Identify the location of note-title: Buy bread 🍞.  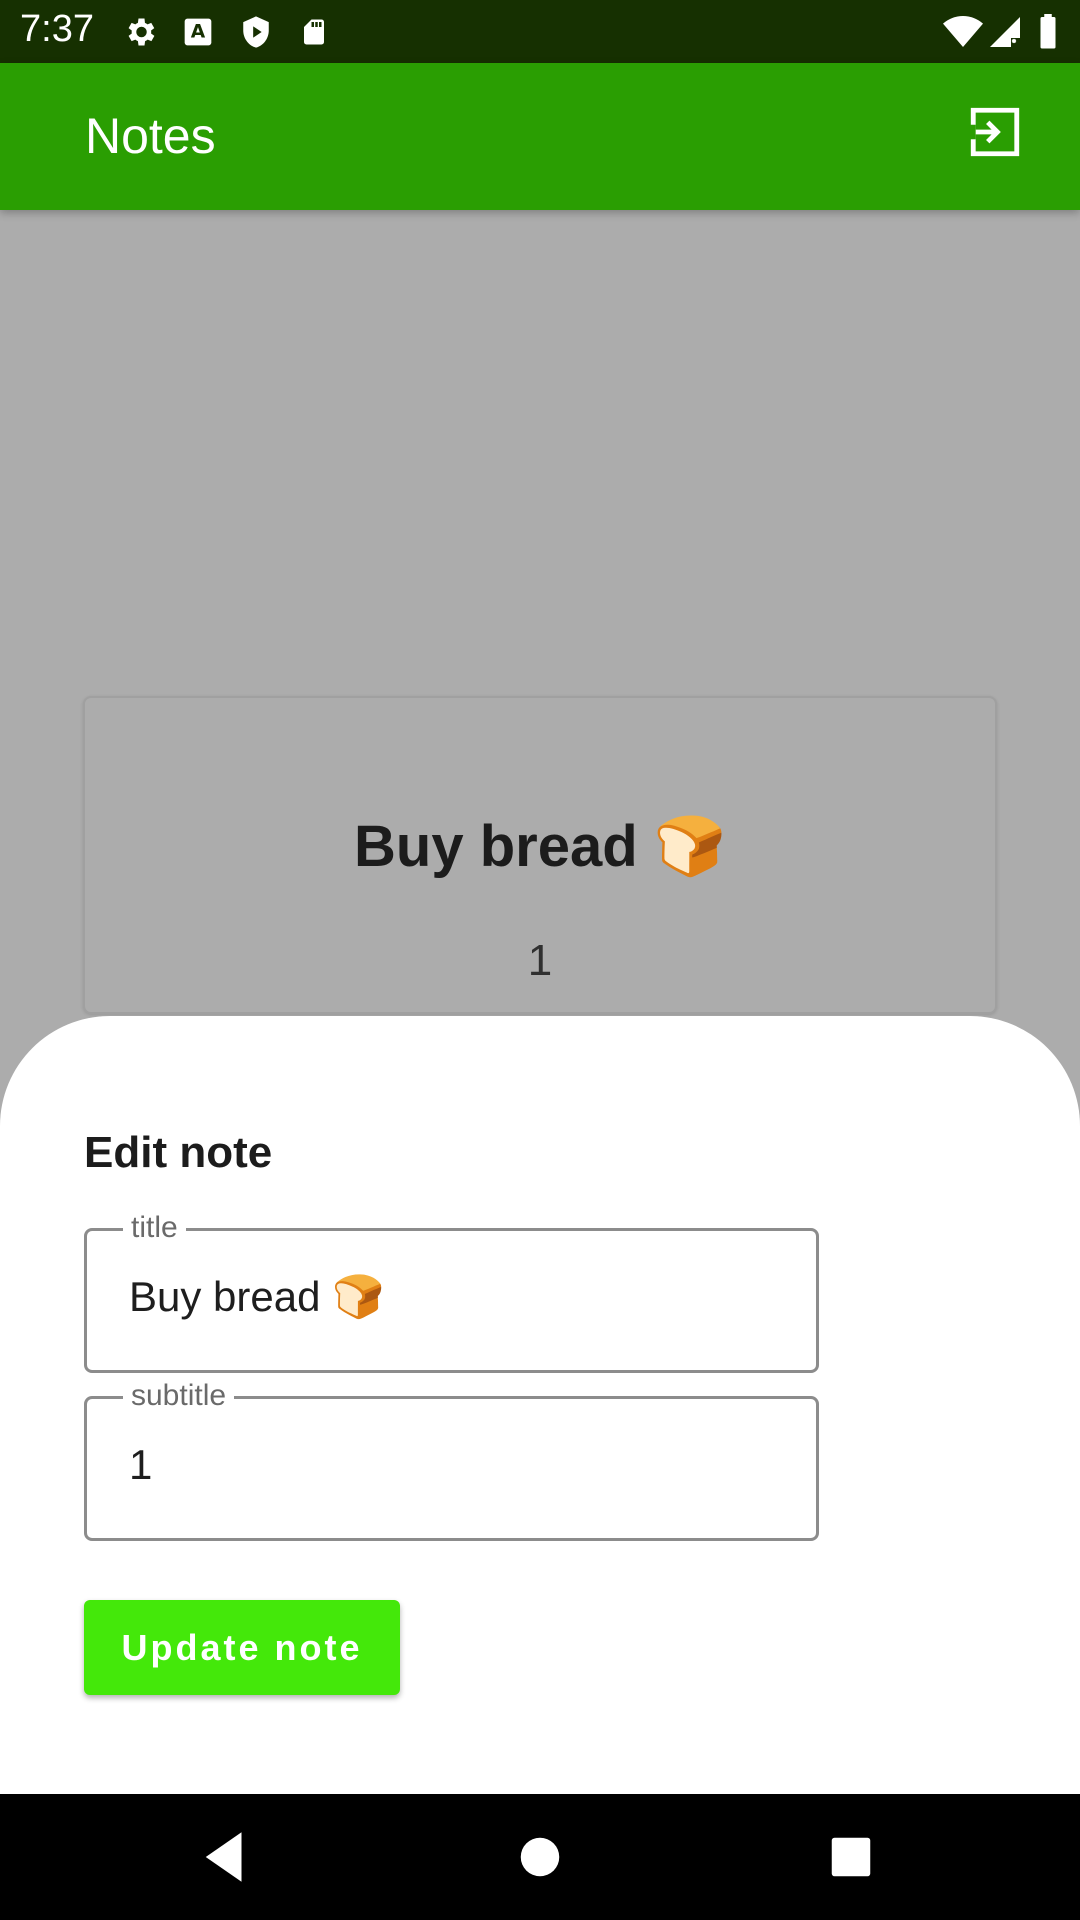
(540, 846).